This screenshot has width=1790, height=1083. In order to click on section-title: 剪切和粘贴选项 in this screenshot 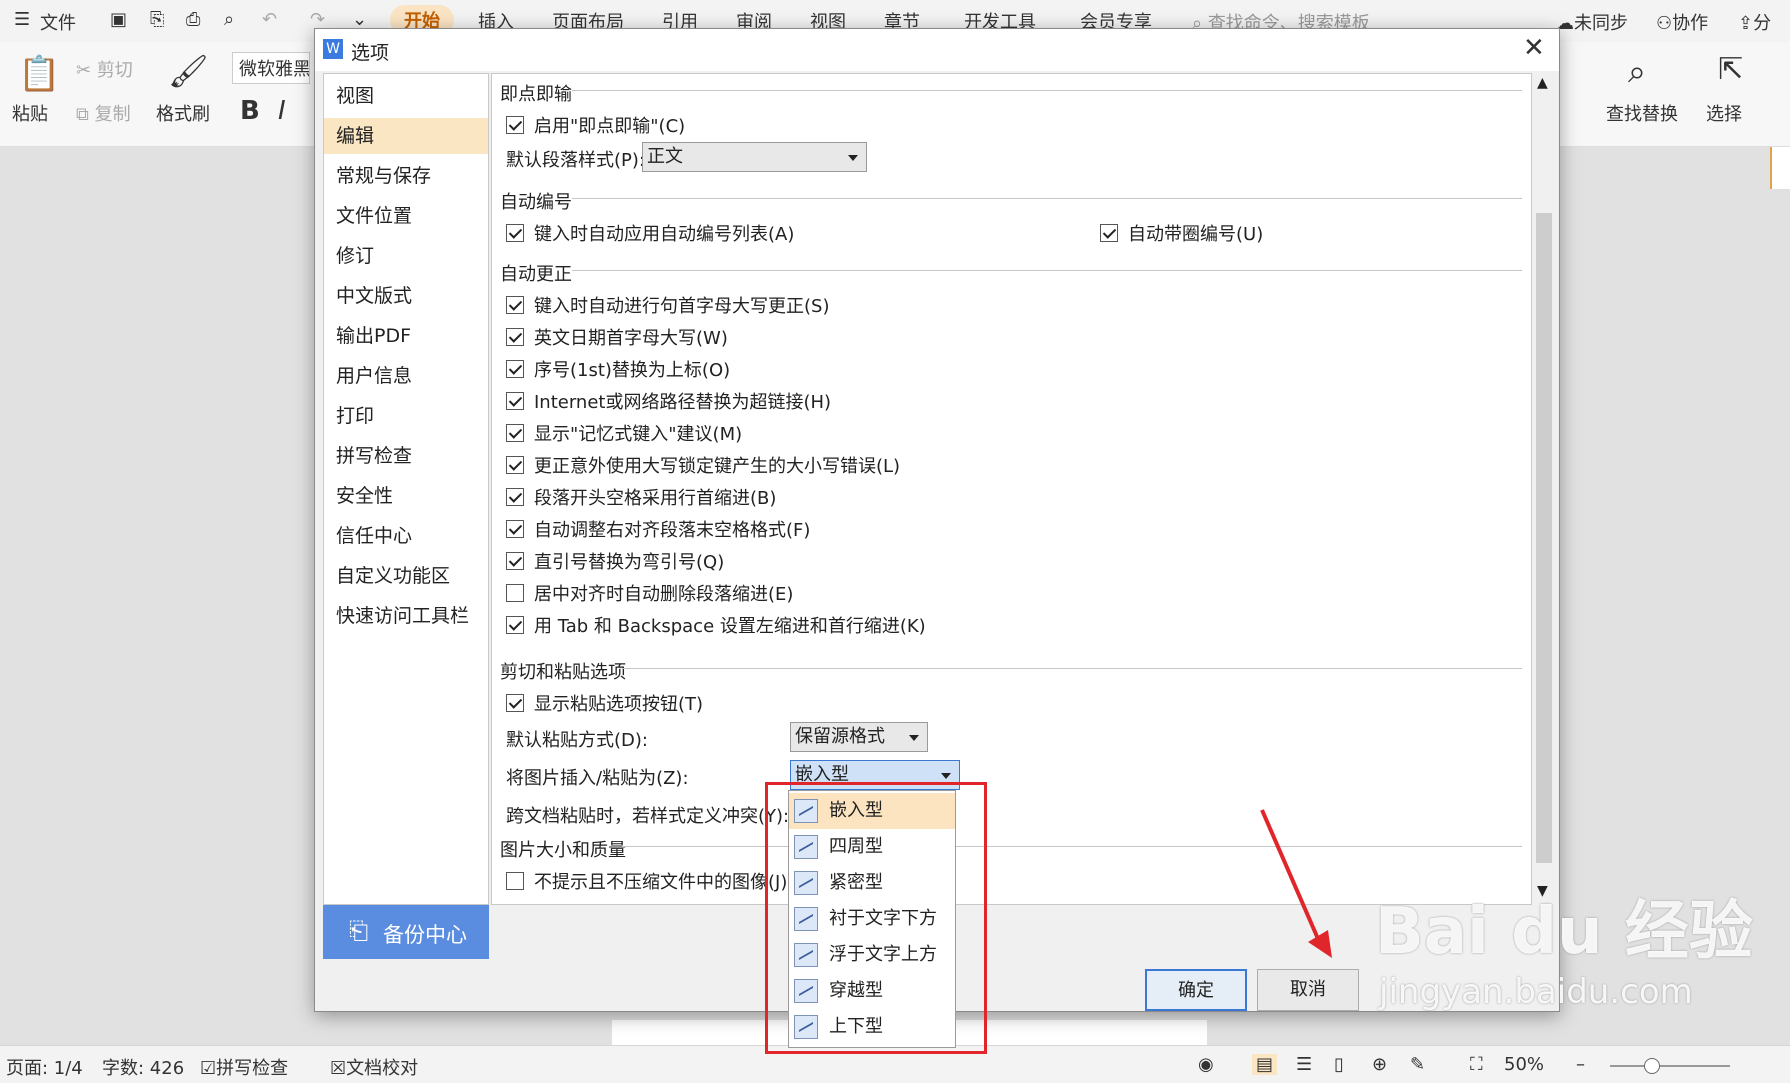, I will do `click(563, 672)`.